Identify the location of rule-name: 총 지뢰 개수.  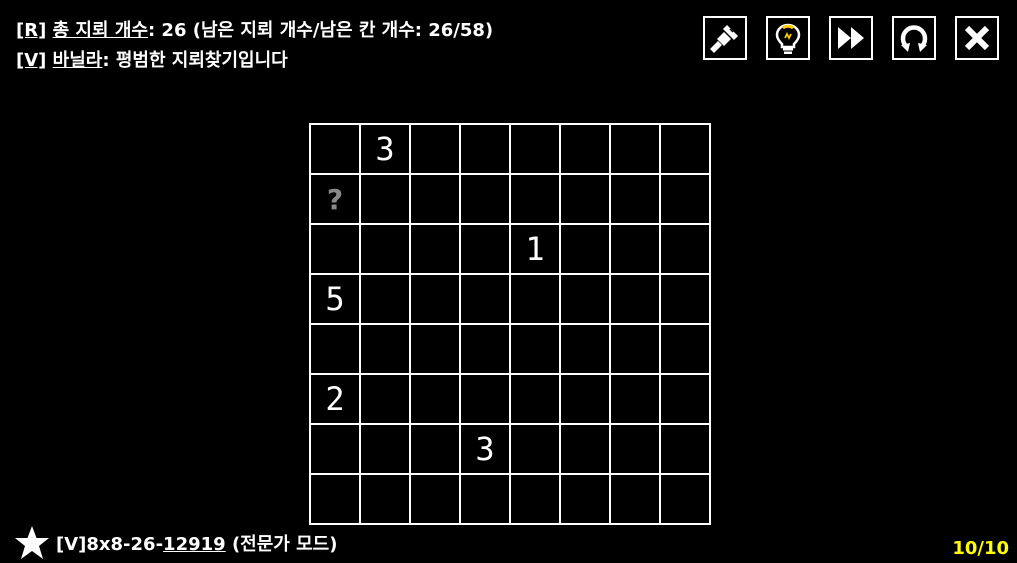
(100, 30).